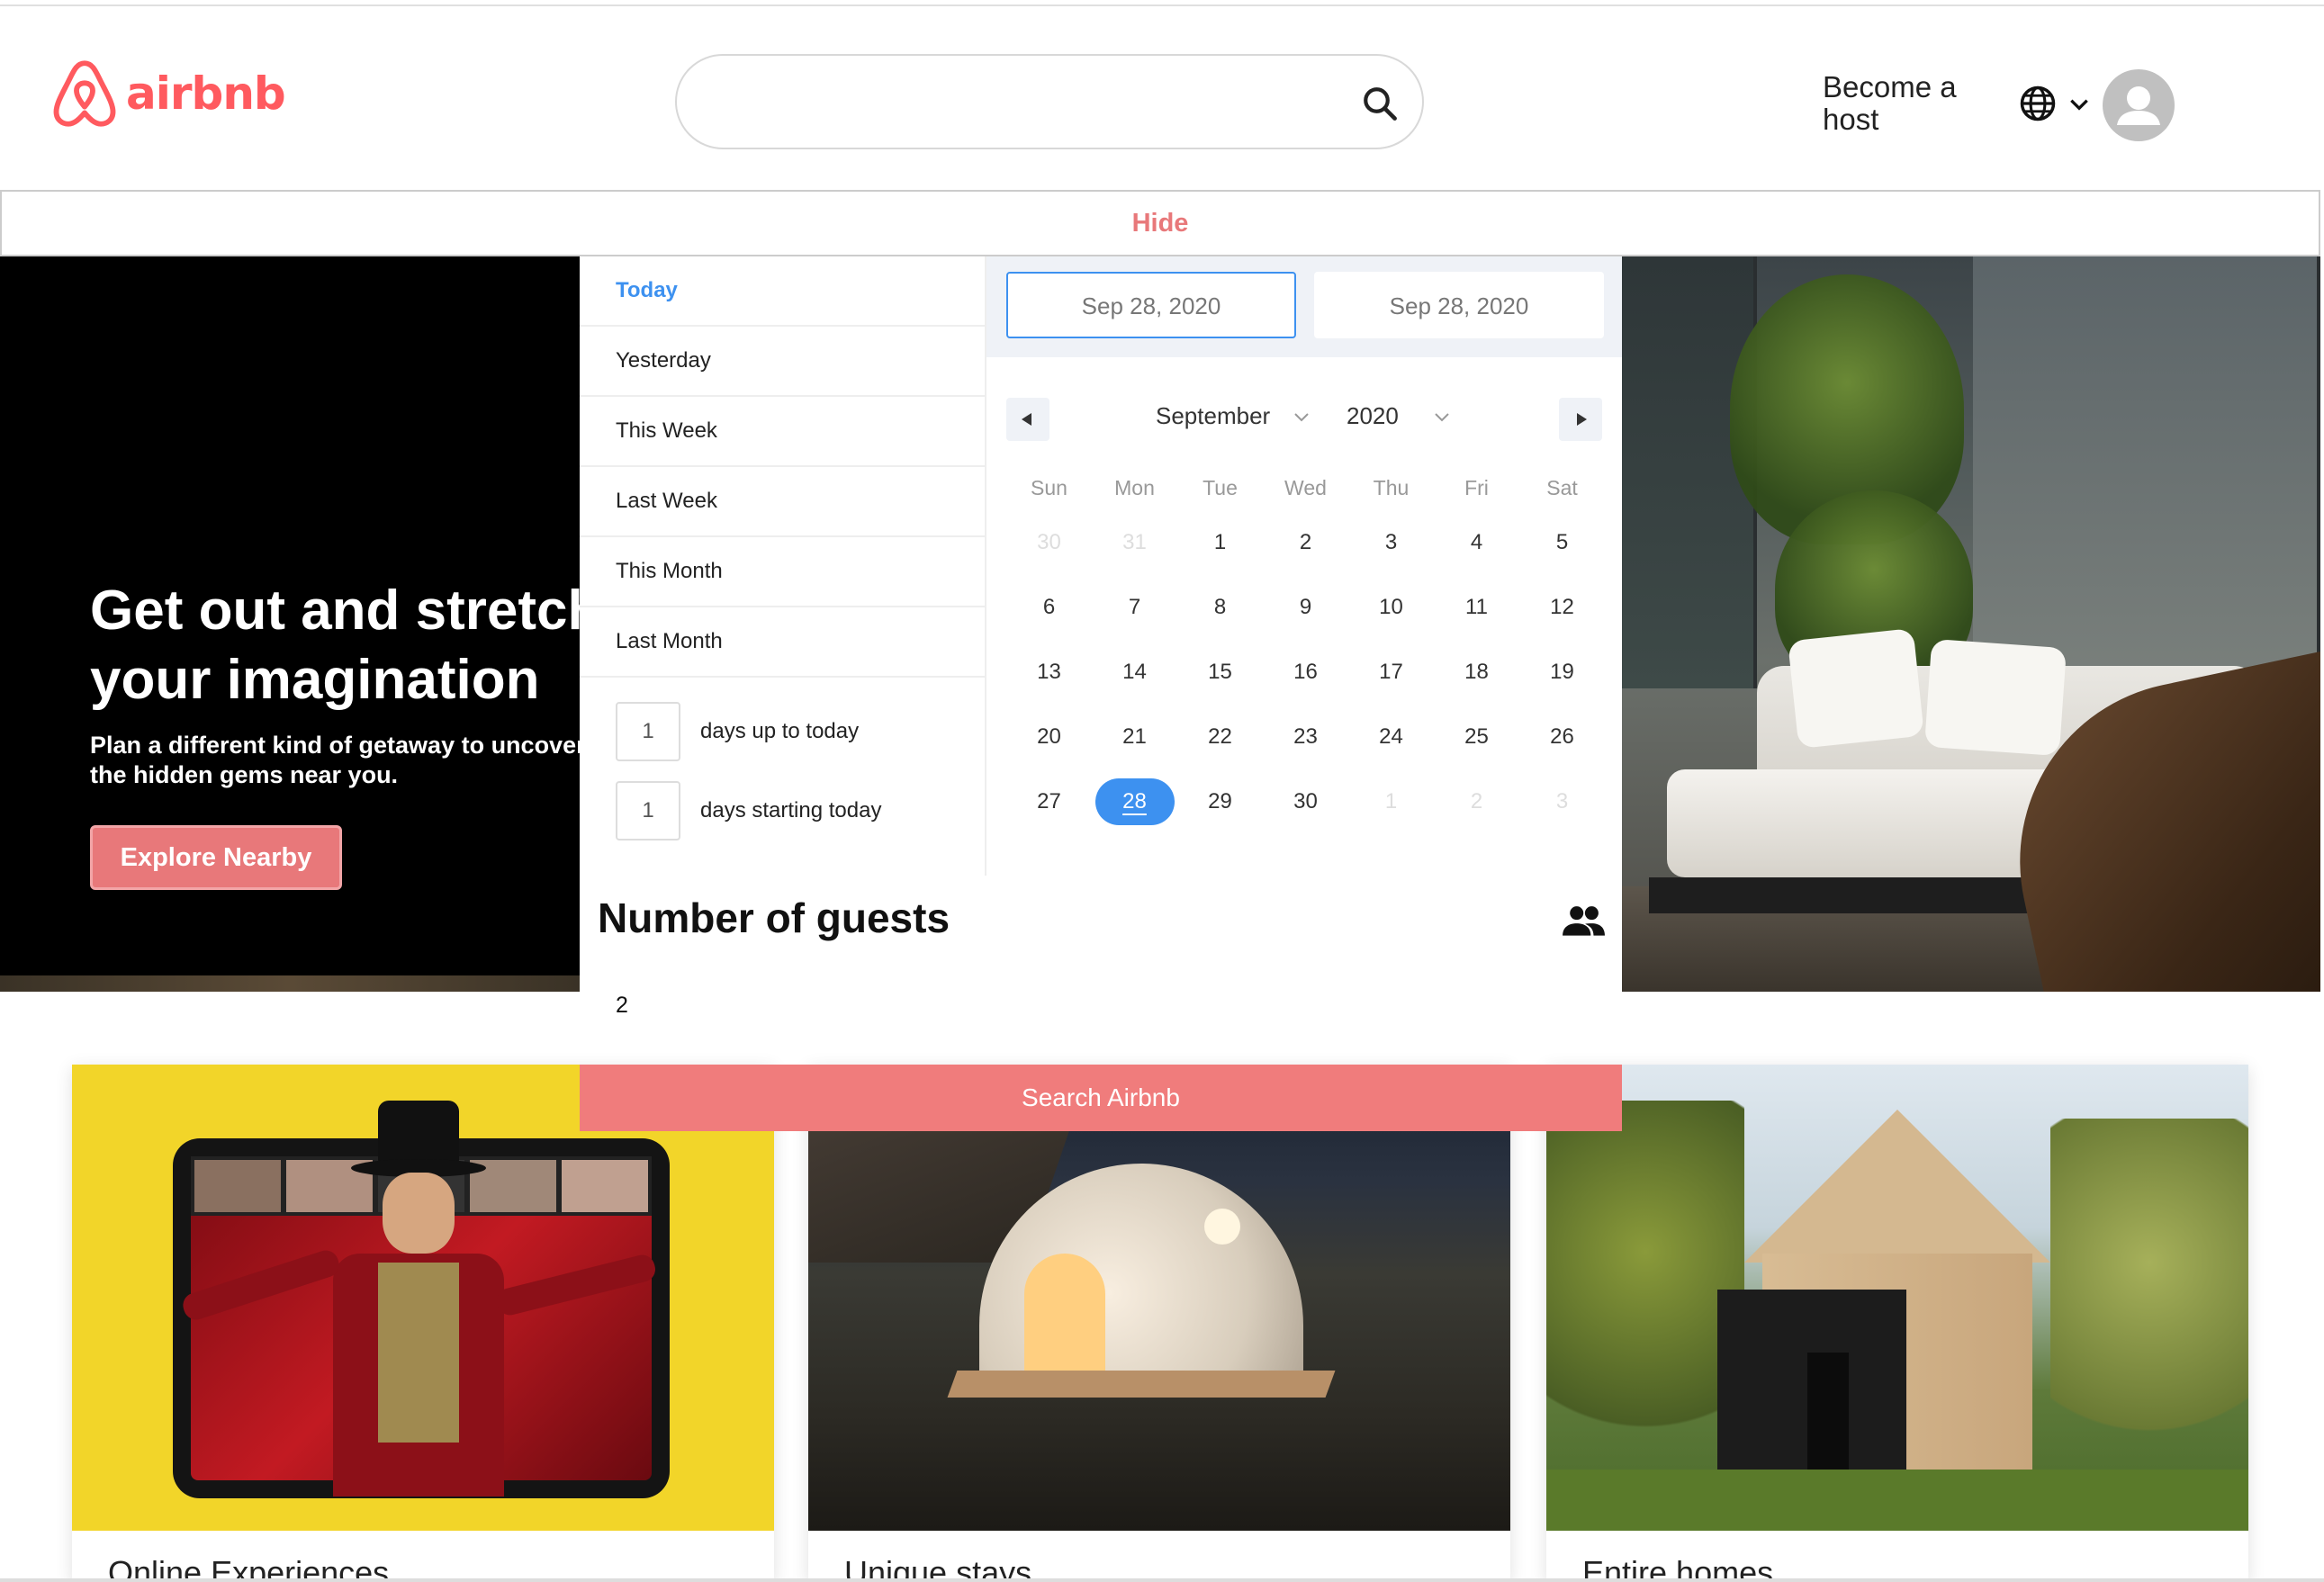 This screenshot has height=1582, width=2324. I want to click on range-option-this-month: This Month, so click(782, 572).